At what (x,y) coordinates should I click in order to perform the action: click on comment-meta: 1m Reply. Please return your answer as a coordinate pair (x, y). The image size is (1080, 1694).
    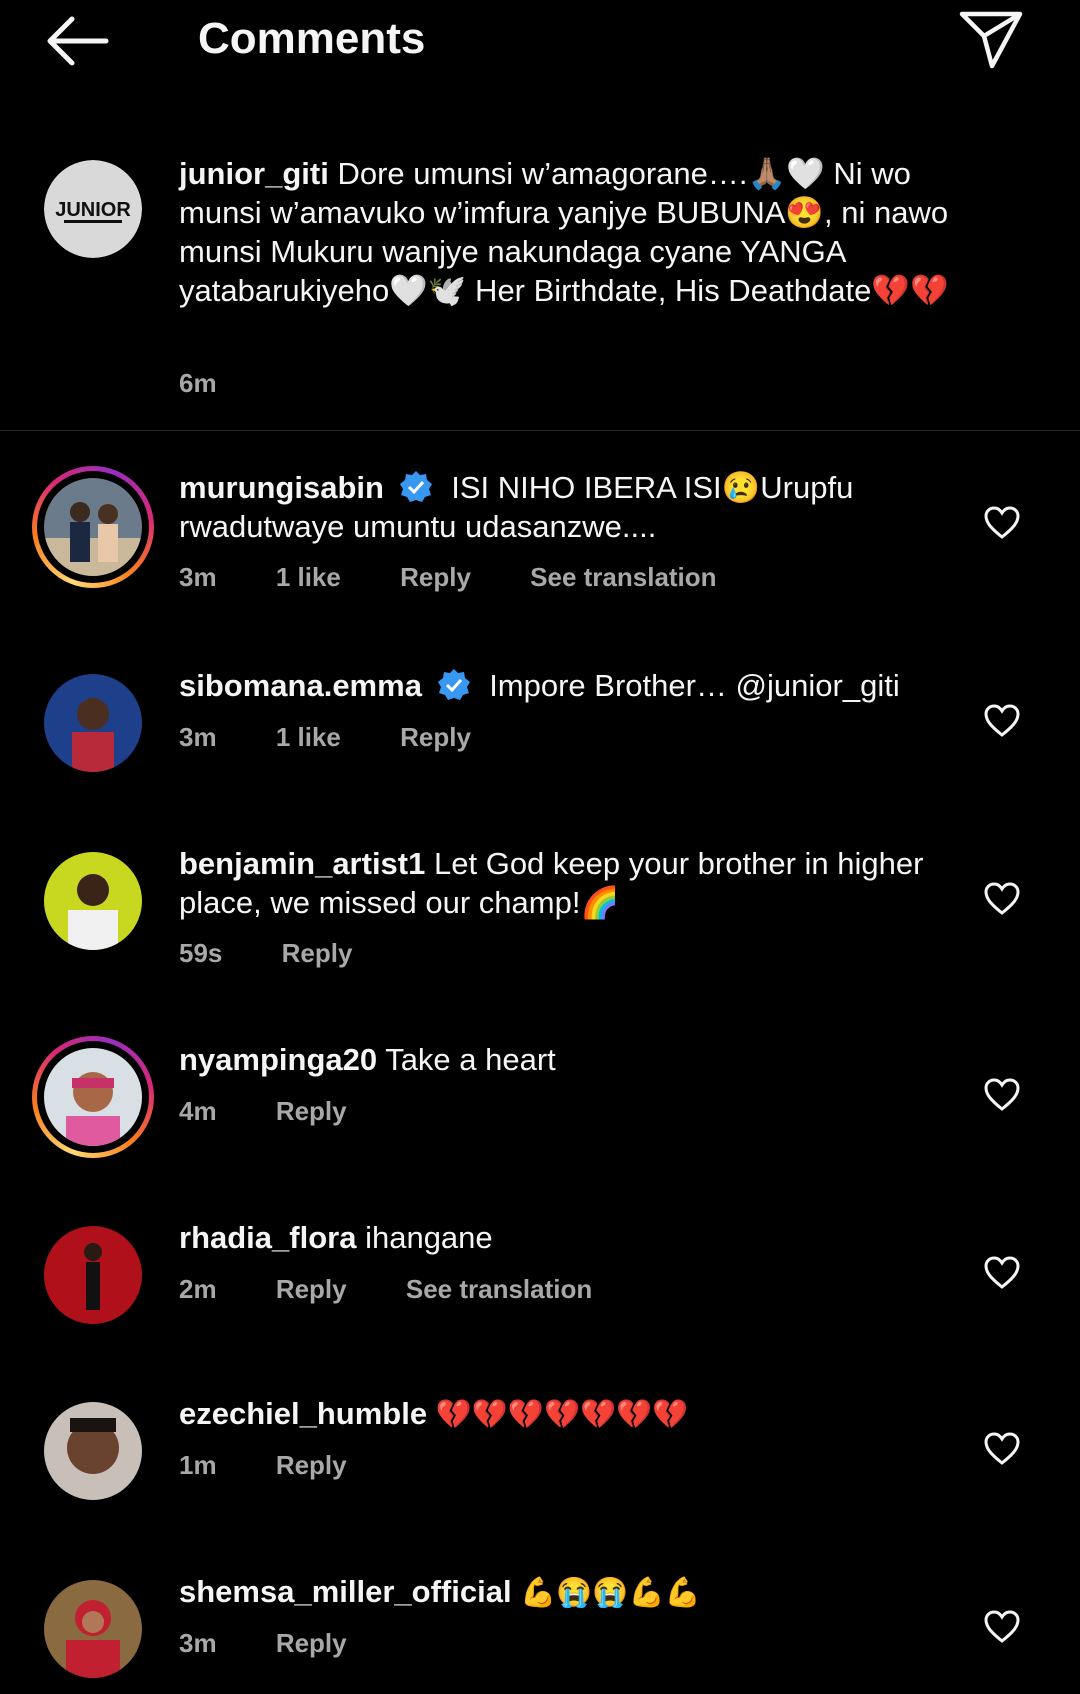
    Looking at the image, I should click on (289, 1465).